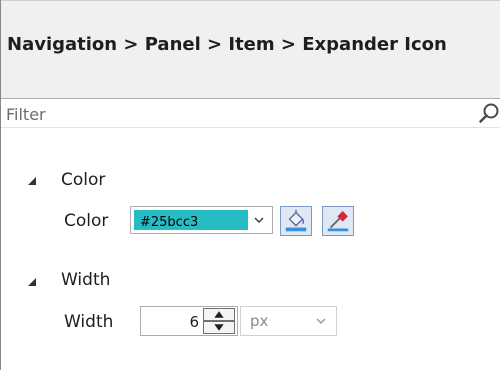 Image resolution: width=500 pixels, height=370 pixels. I want to click on color-hex-value: #25bcc3, so click(169, 222).